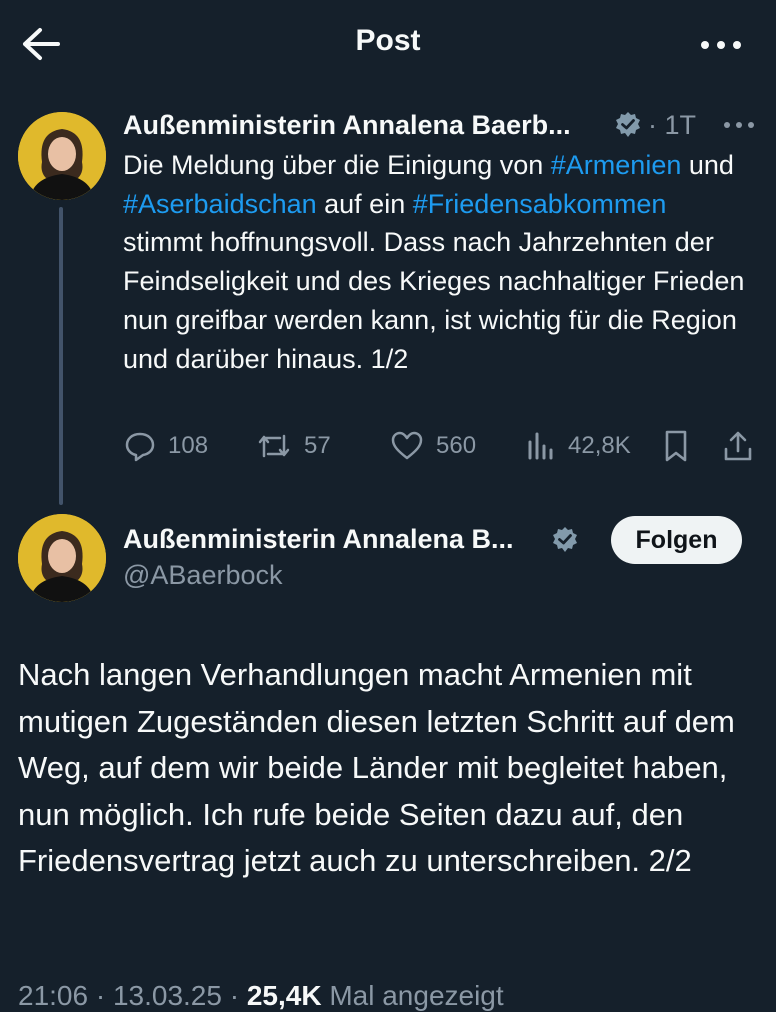 The height and width of the screenshot is (1012, 776). What do you see at coordinates (672, 125) in the screenshot?
I see `post-time: · 1T` at bounding box center [672, 125].